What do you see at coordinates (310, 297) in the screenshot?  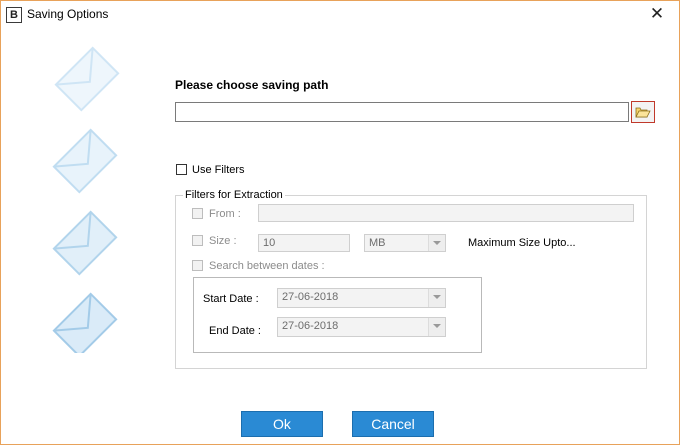 I see `start-date-value: 27-06-2018` at bounding box center [310, 297].